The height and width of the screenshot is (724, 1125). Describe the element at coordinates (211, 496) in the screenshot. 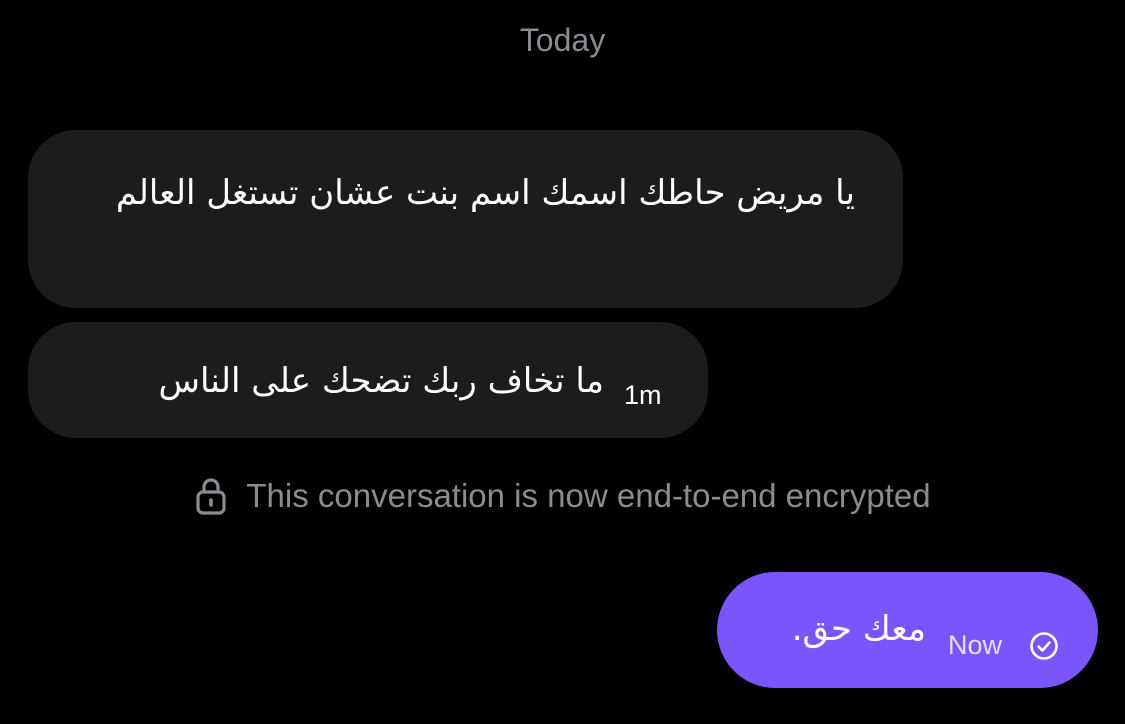

I see `lock-icon` at that location.